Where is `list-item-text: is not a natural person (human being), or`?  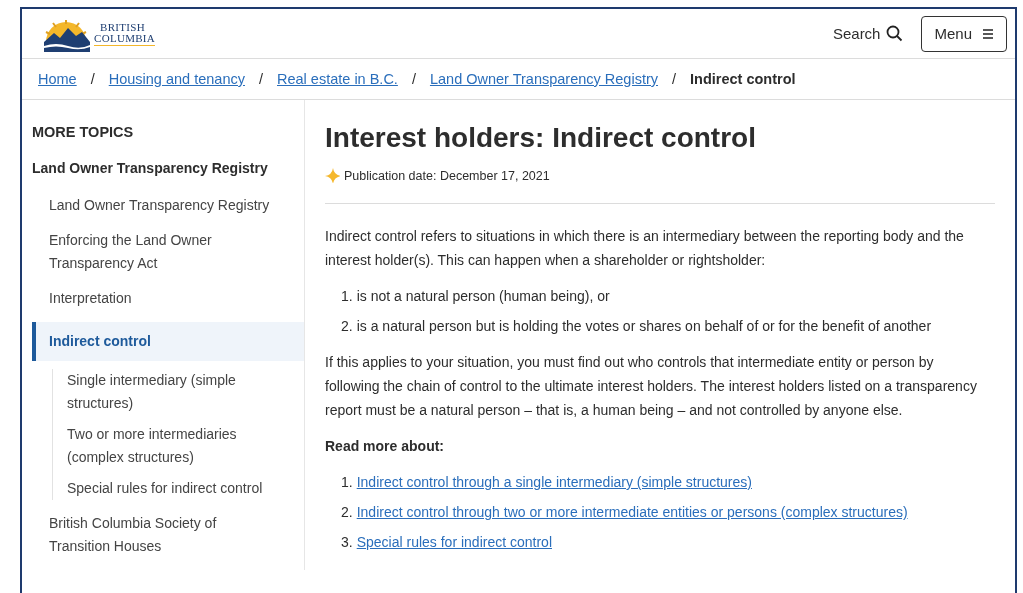
list-item-text: is not a natural person (human being), or is located at coordinates (483, 296).